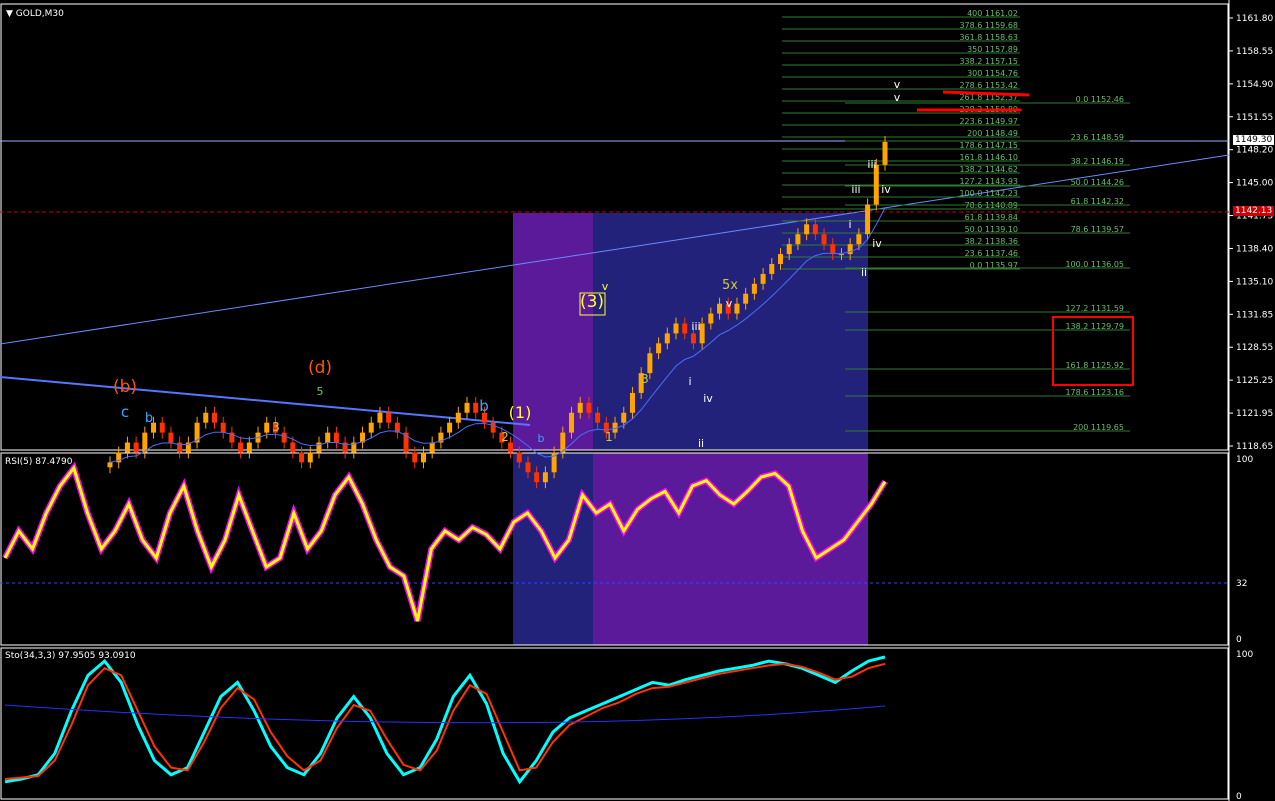 The width and height of the screenshot is (1275, 801). I want to click on fib-label-right: 138.2 1129.79, so click(1094, 326).